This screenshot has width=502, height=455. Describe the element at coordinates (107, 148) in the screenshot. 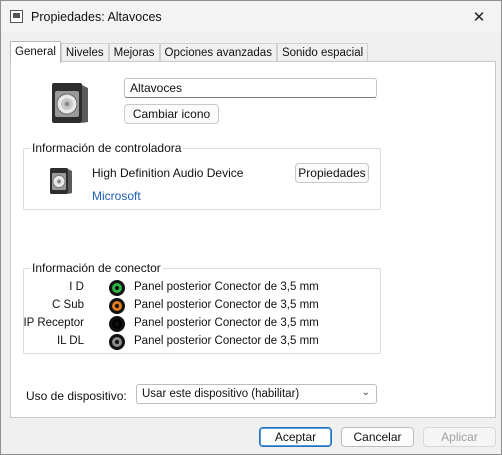

I see `controller-info-title: Información de controladora` at that location.